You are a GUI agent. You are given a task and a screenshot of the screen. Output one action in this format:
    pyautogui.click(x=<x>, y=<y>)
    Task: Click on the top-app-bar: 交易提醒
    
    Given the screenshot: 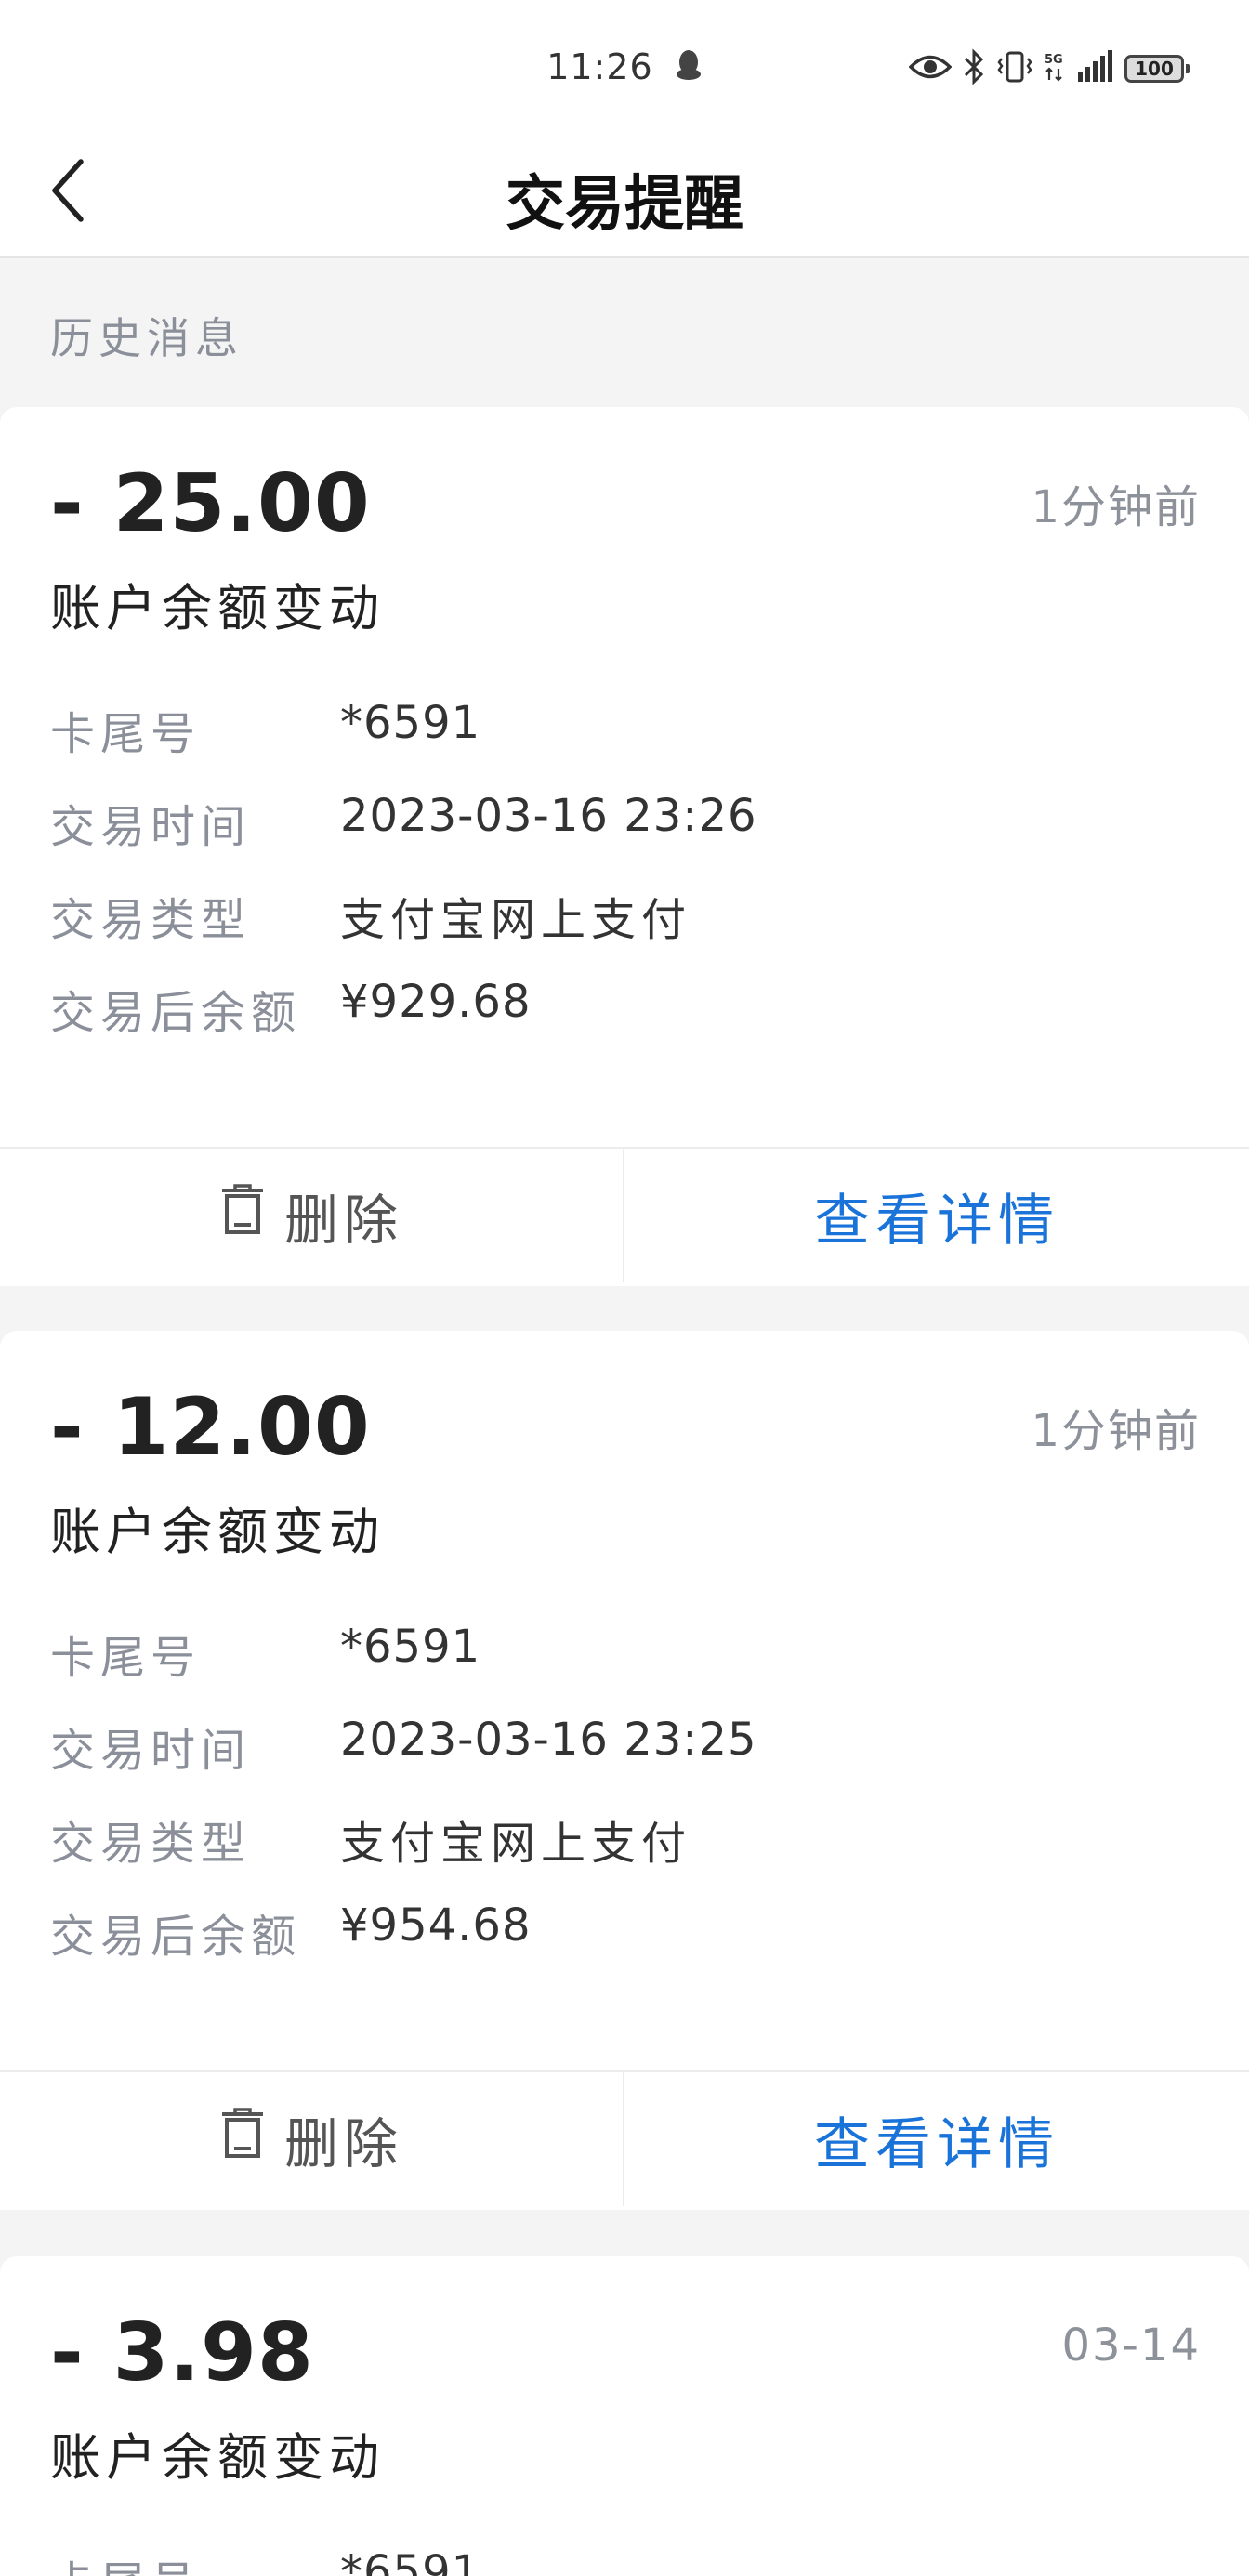 What is the action you would take?
    pyautogui.click(x=624, y=194)
    